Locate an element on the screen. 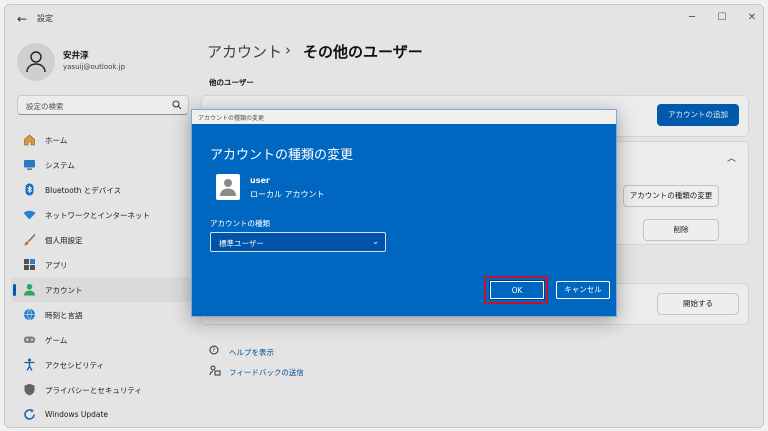 The image size is (768, 431). ok-button: OK is located at coordinates (517, 290).